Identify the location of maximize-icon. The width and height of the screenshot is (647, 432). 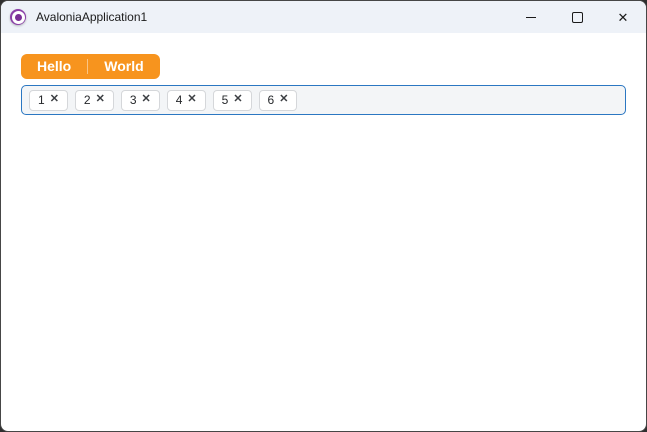
(577, 17).